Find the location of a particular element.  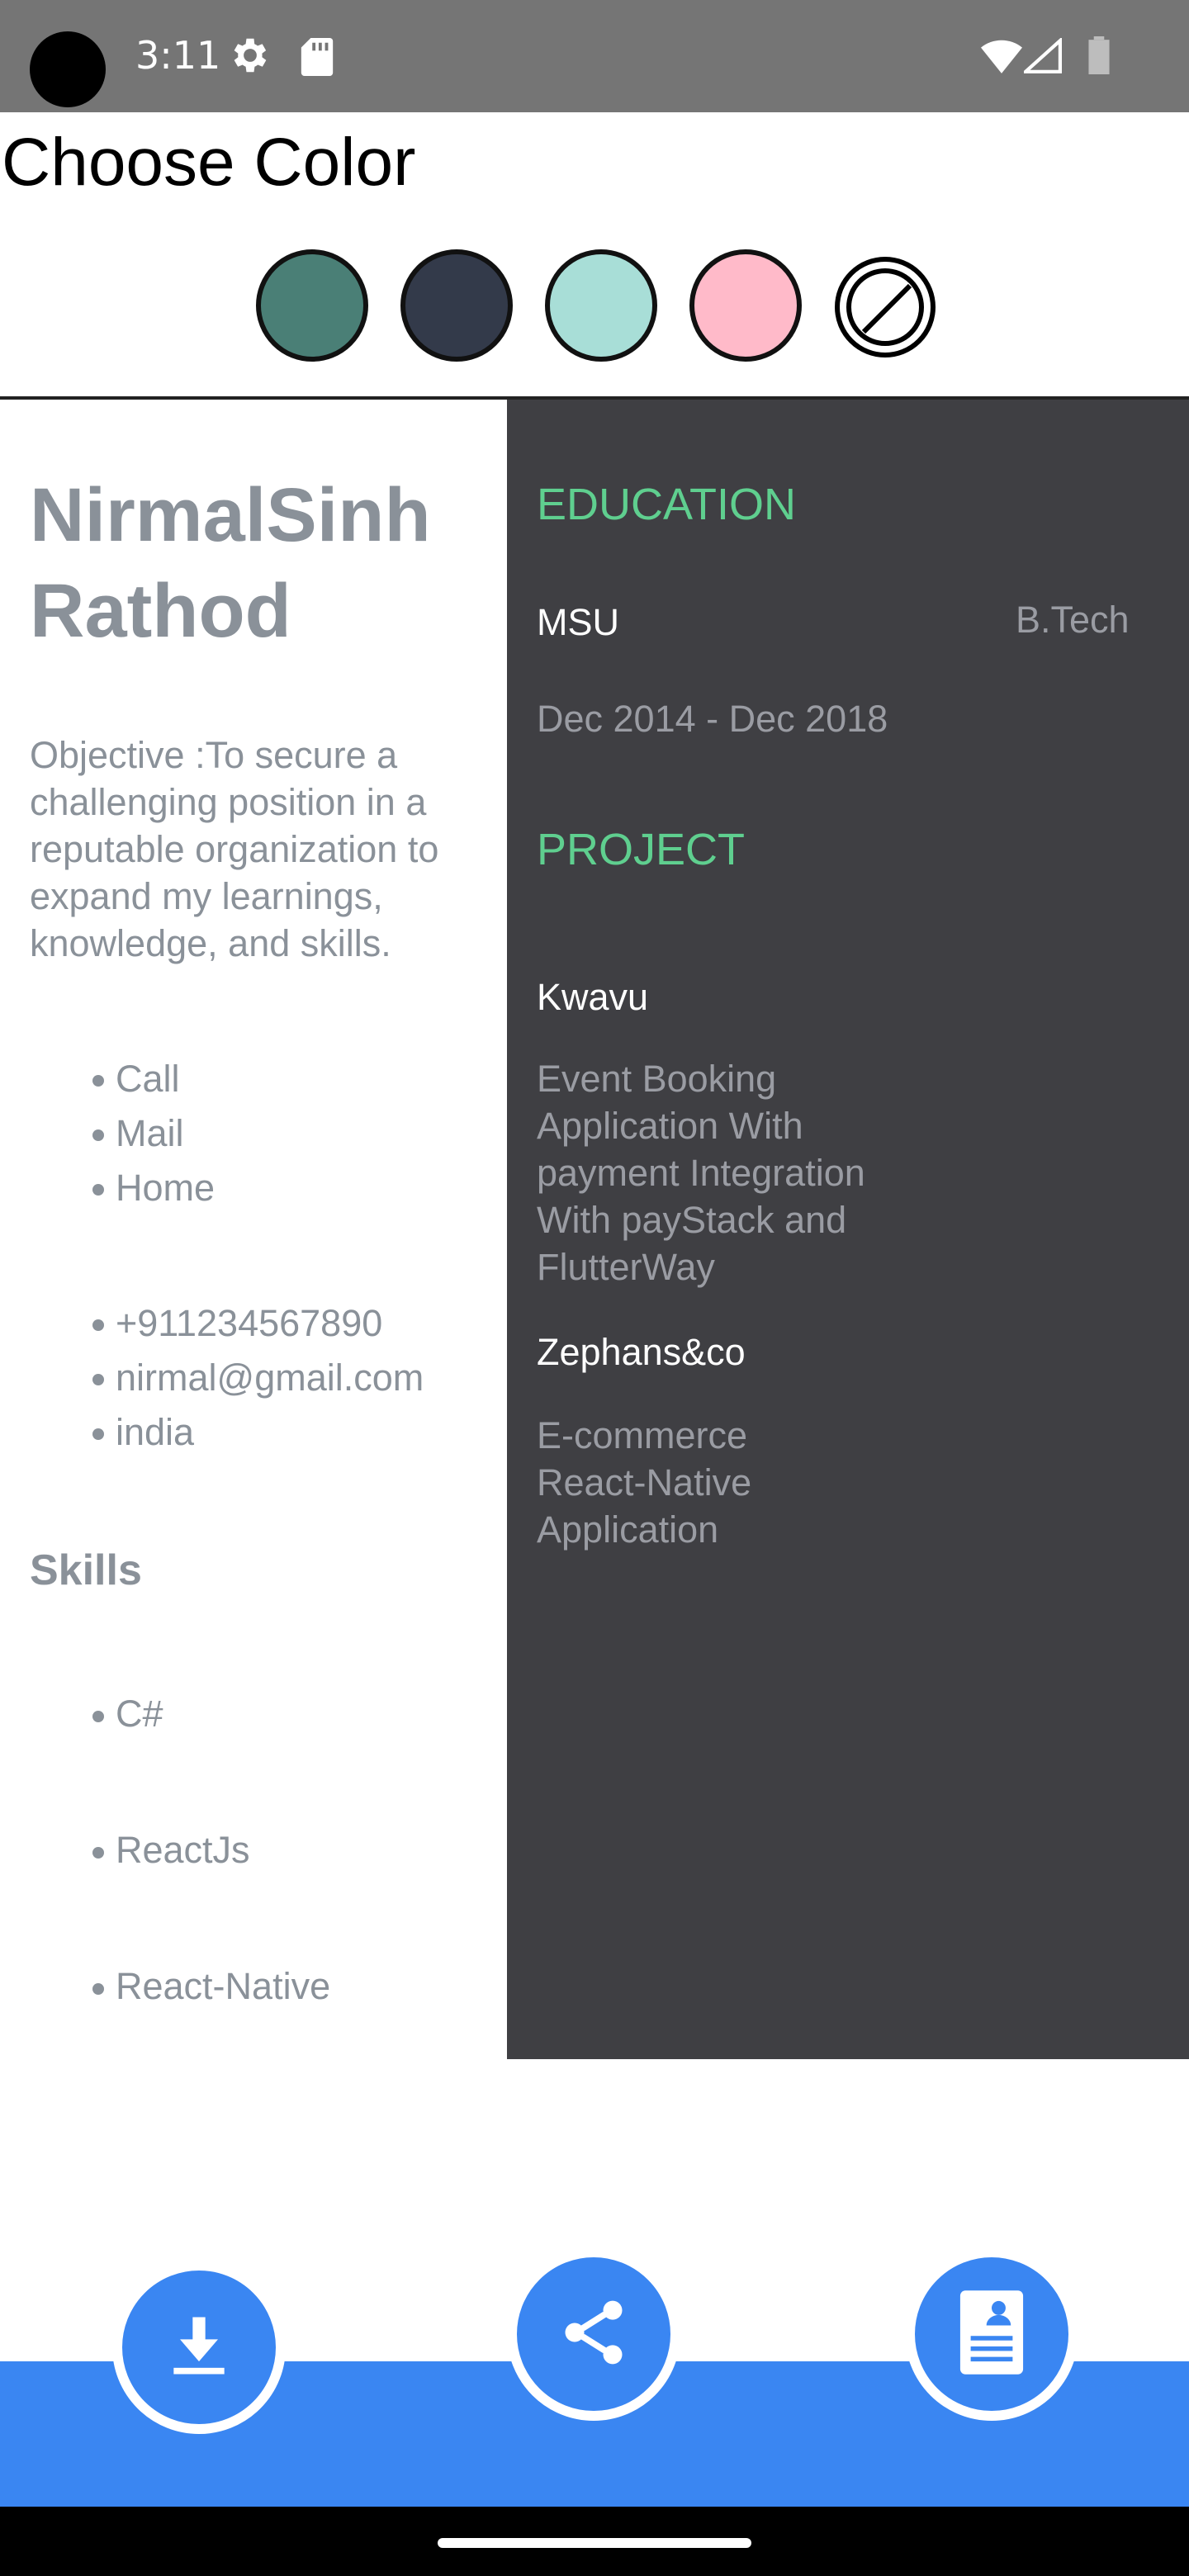

project-description: E-commerce React-Native Application is located at coordinates (644, 1482).